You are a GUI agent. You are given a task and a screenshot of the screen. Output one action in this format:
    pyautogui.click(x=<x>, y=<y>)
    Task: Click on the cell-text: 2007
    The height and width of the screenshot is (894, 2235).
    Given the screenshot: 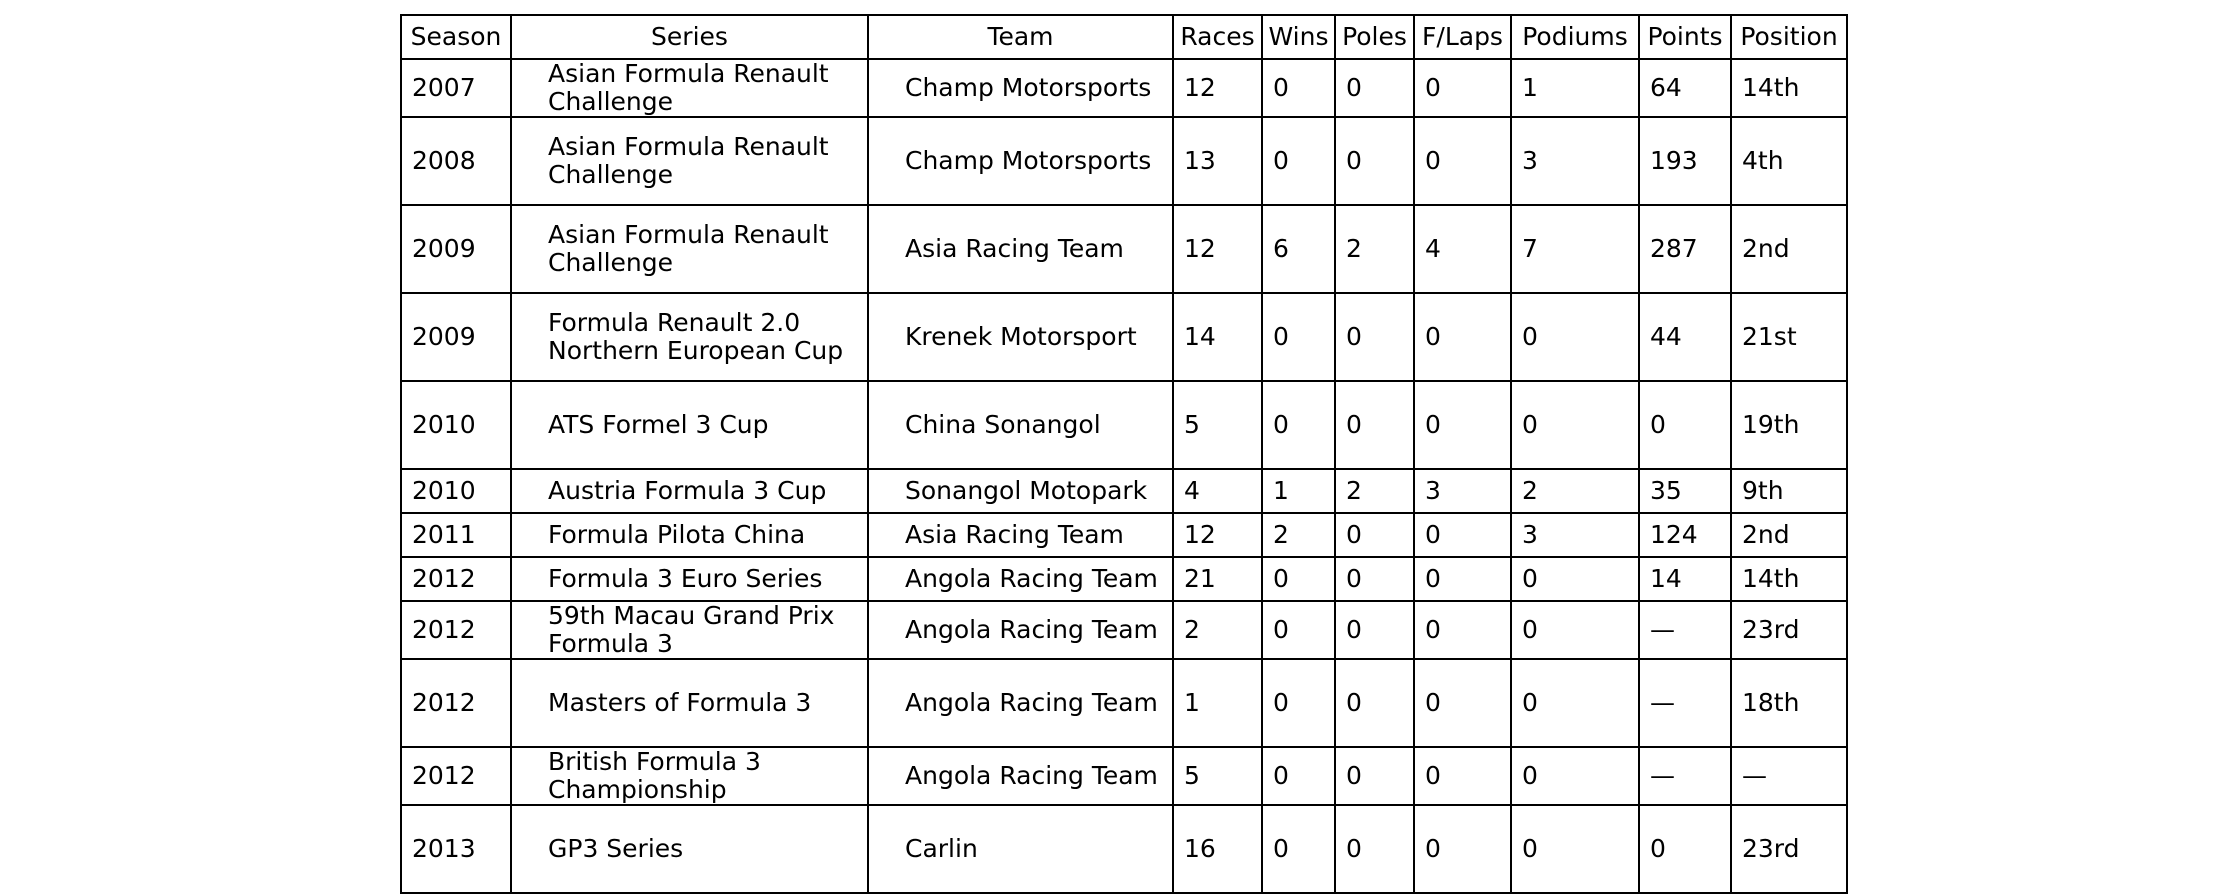 What is the action you would take?
    pyautogui.click(x=444, y=87)
    